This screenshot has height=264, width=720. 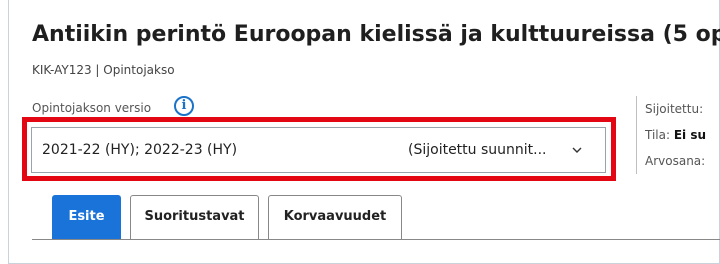 I want to click on course-code: KIK-AY123 | Opintojakso, so click(x=103, y=70).